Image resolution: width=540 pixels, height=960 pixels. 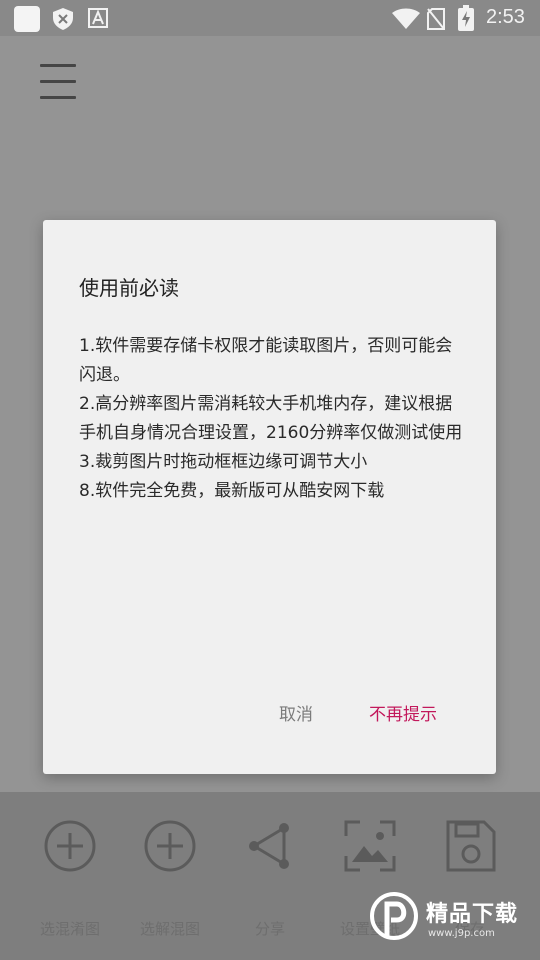 I want to click on status-time: 2:53, so click(x=505, y=17).